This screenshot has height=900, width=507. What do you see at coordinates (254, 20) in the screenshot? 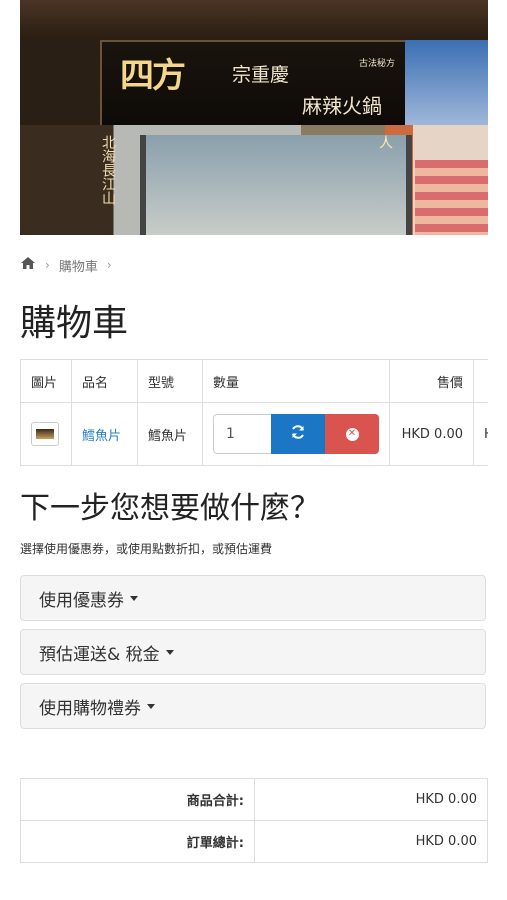
I see `store-ceiling` at bounding box center [254, 20].